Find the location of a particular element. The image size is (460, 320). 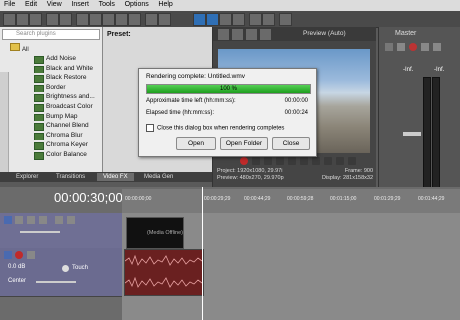

cut-icon is located at coordinates (82, 19).